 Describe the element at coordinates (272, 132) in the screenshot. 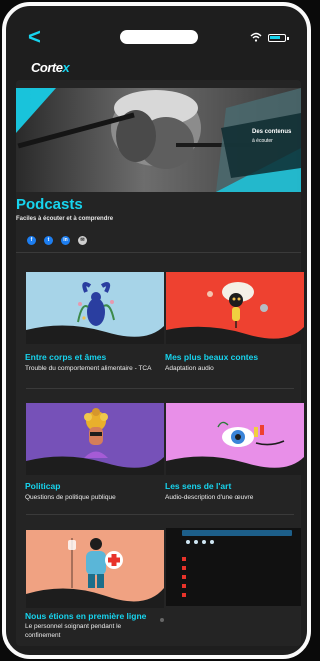

I see `hero-title: Des contenus` at that location.